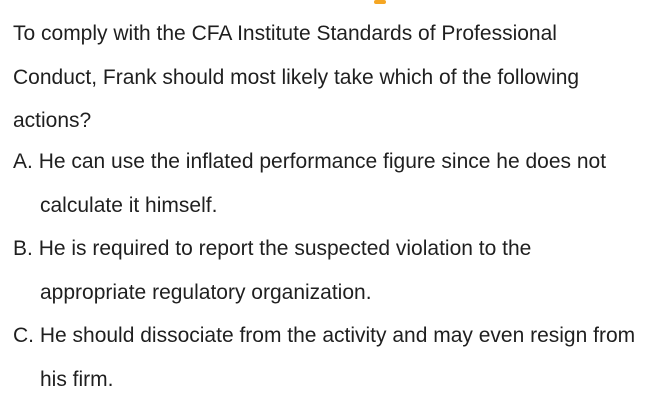 This screenshot has height=410, width=646. I want to click on orange-accent-mark, so click(380, 2).